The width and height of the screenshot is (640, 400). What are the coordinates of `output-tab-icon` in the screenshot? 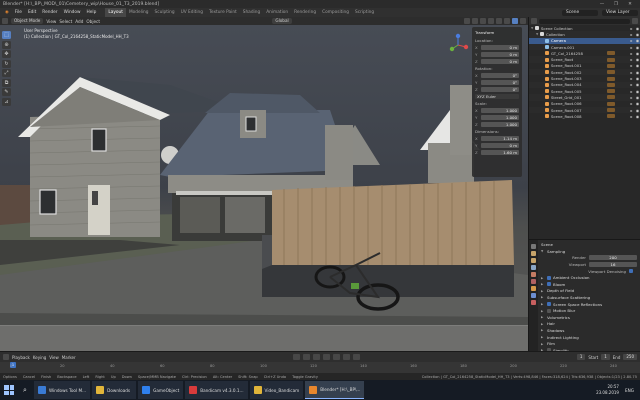 It's located at (533, 260).